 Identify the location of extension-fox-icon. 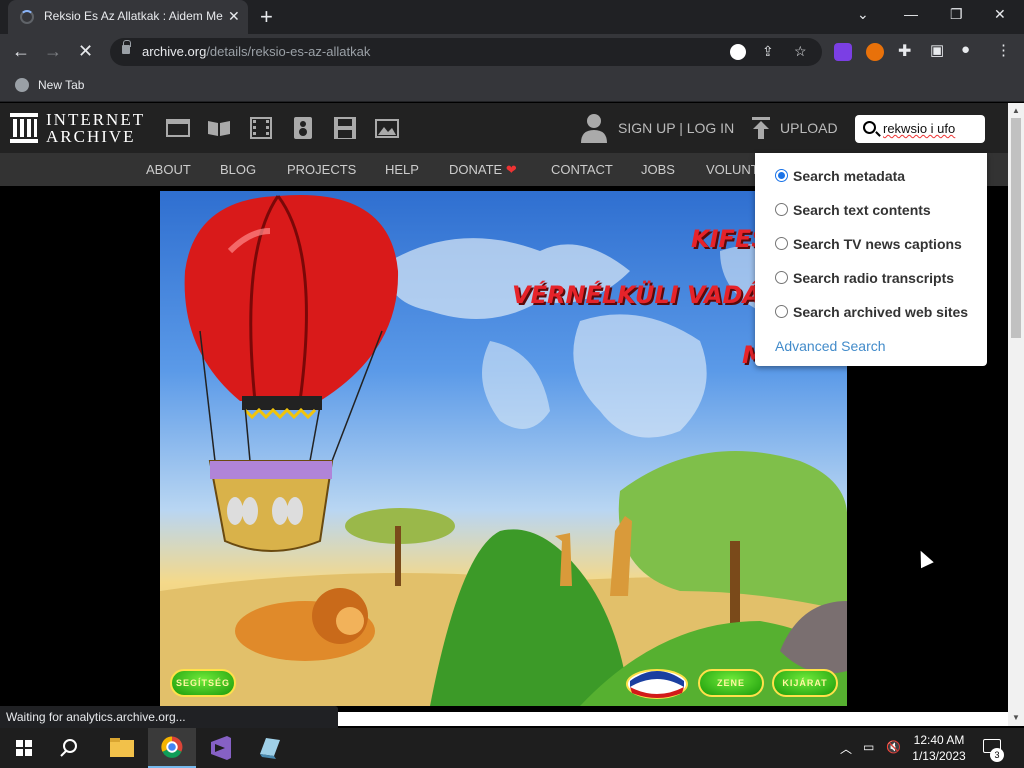
(875, 52).